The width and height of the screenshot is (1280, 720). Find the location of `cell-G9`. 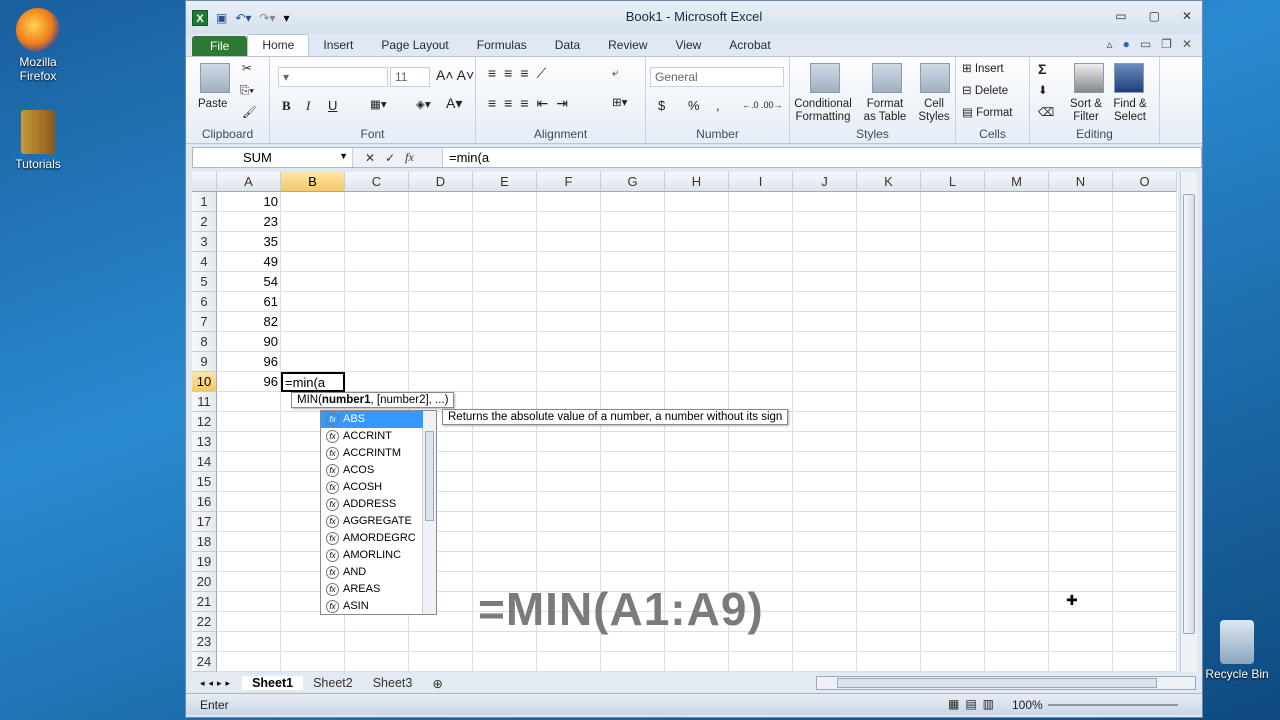

cell-G9 is located at coordinates (633, 362).